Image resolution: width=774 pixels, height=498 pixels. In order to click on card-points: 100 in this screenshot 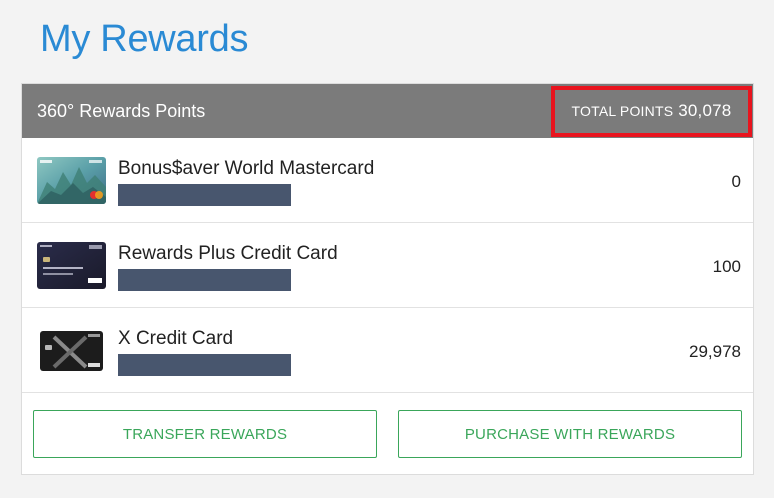, I will do `click(726, 266)`.